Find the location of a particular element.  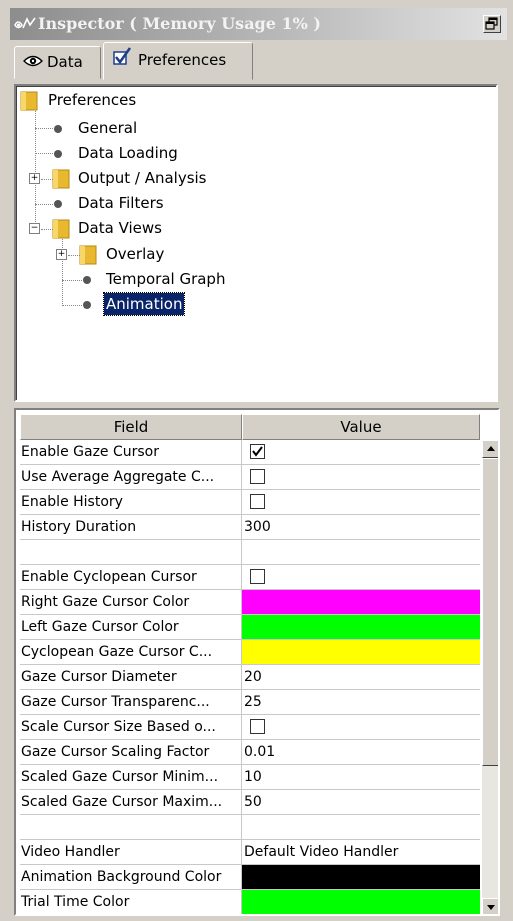

scroll-down-button is located at coordinates (490, 906).